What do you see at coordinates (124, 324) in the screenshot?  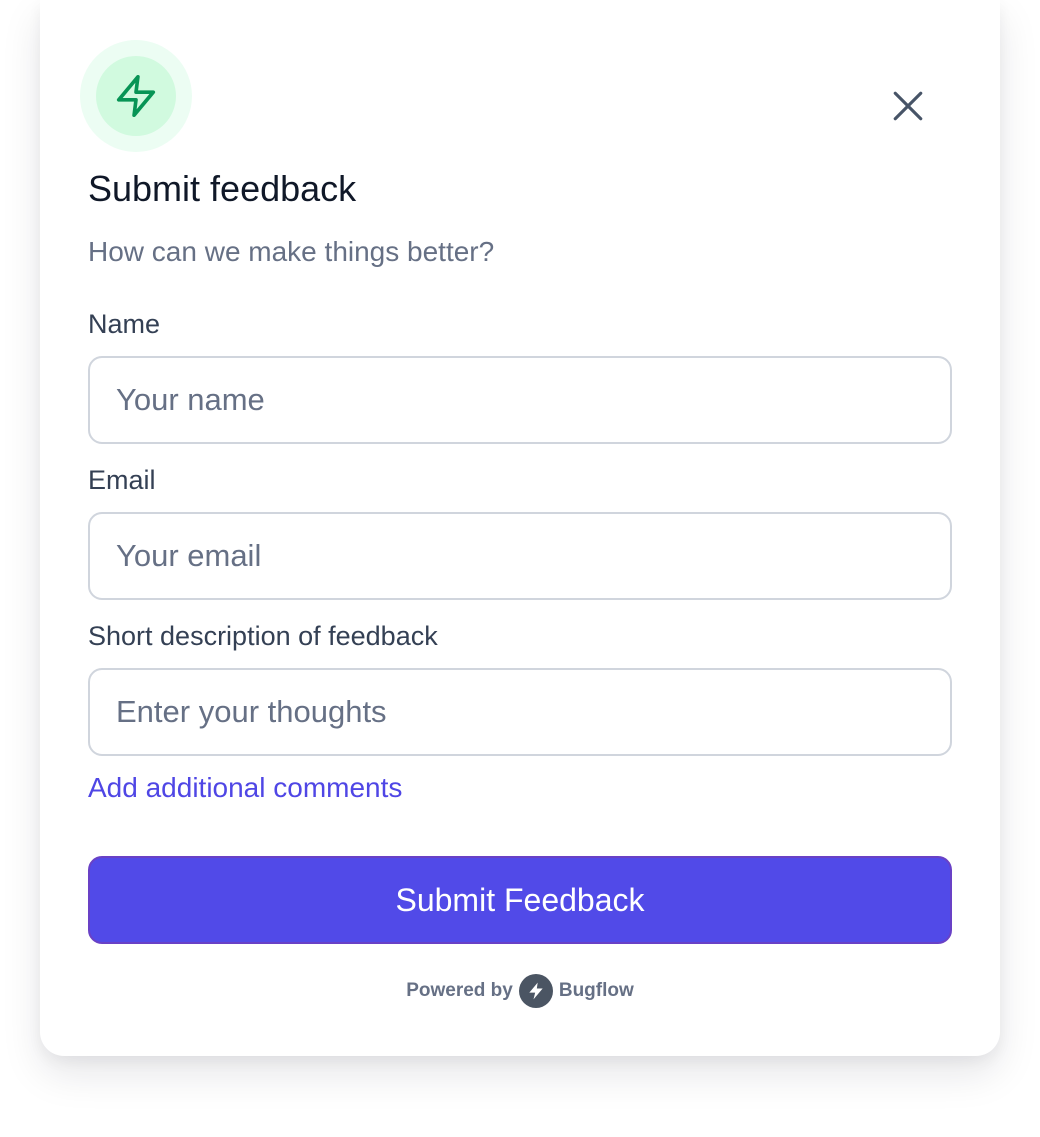 I see `name-label: Name` at bounding box center [124, 324].